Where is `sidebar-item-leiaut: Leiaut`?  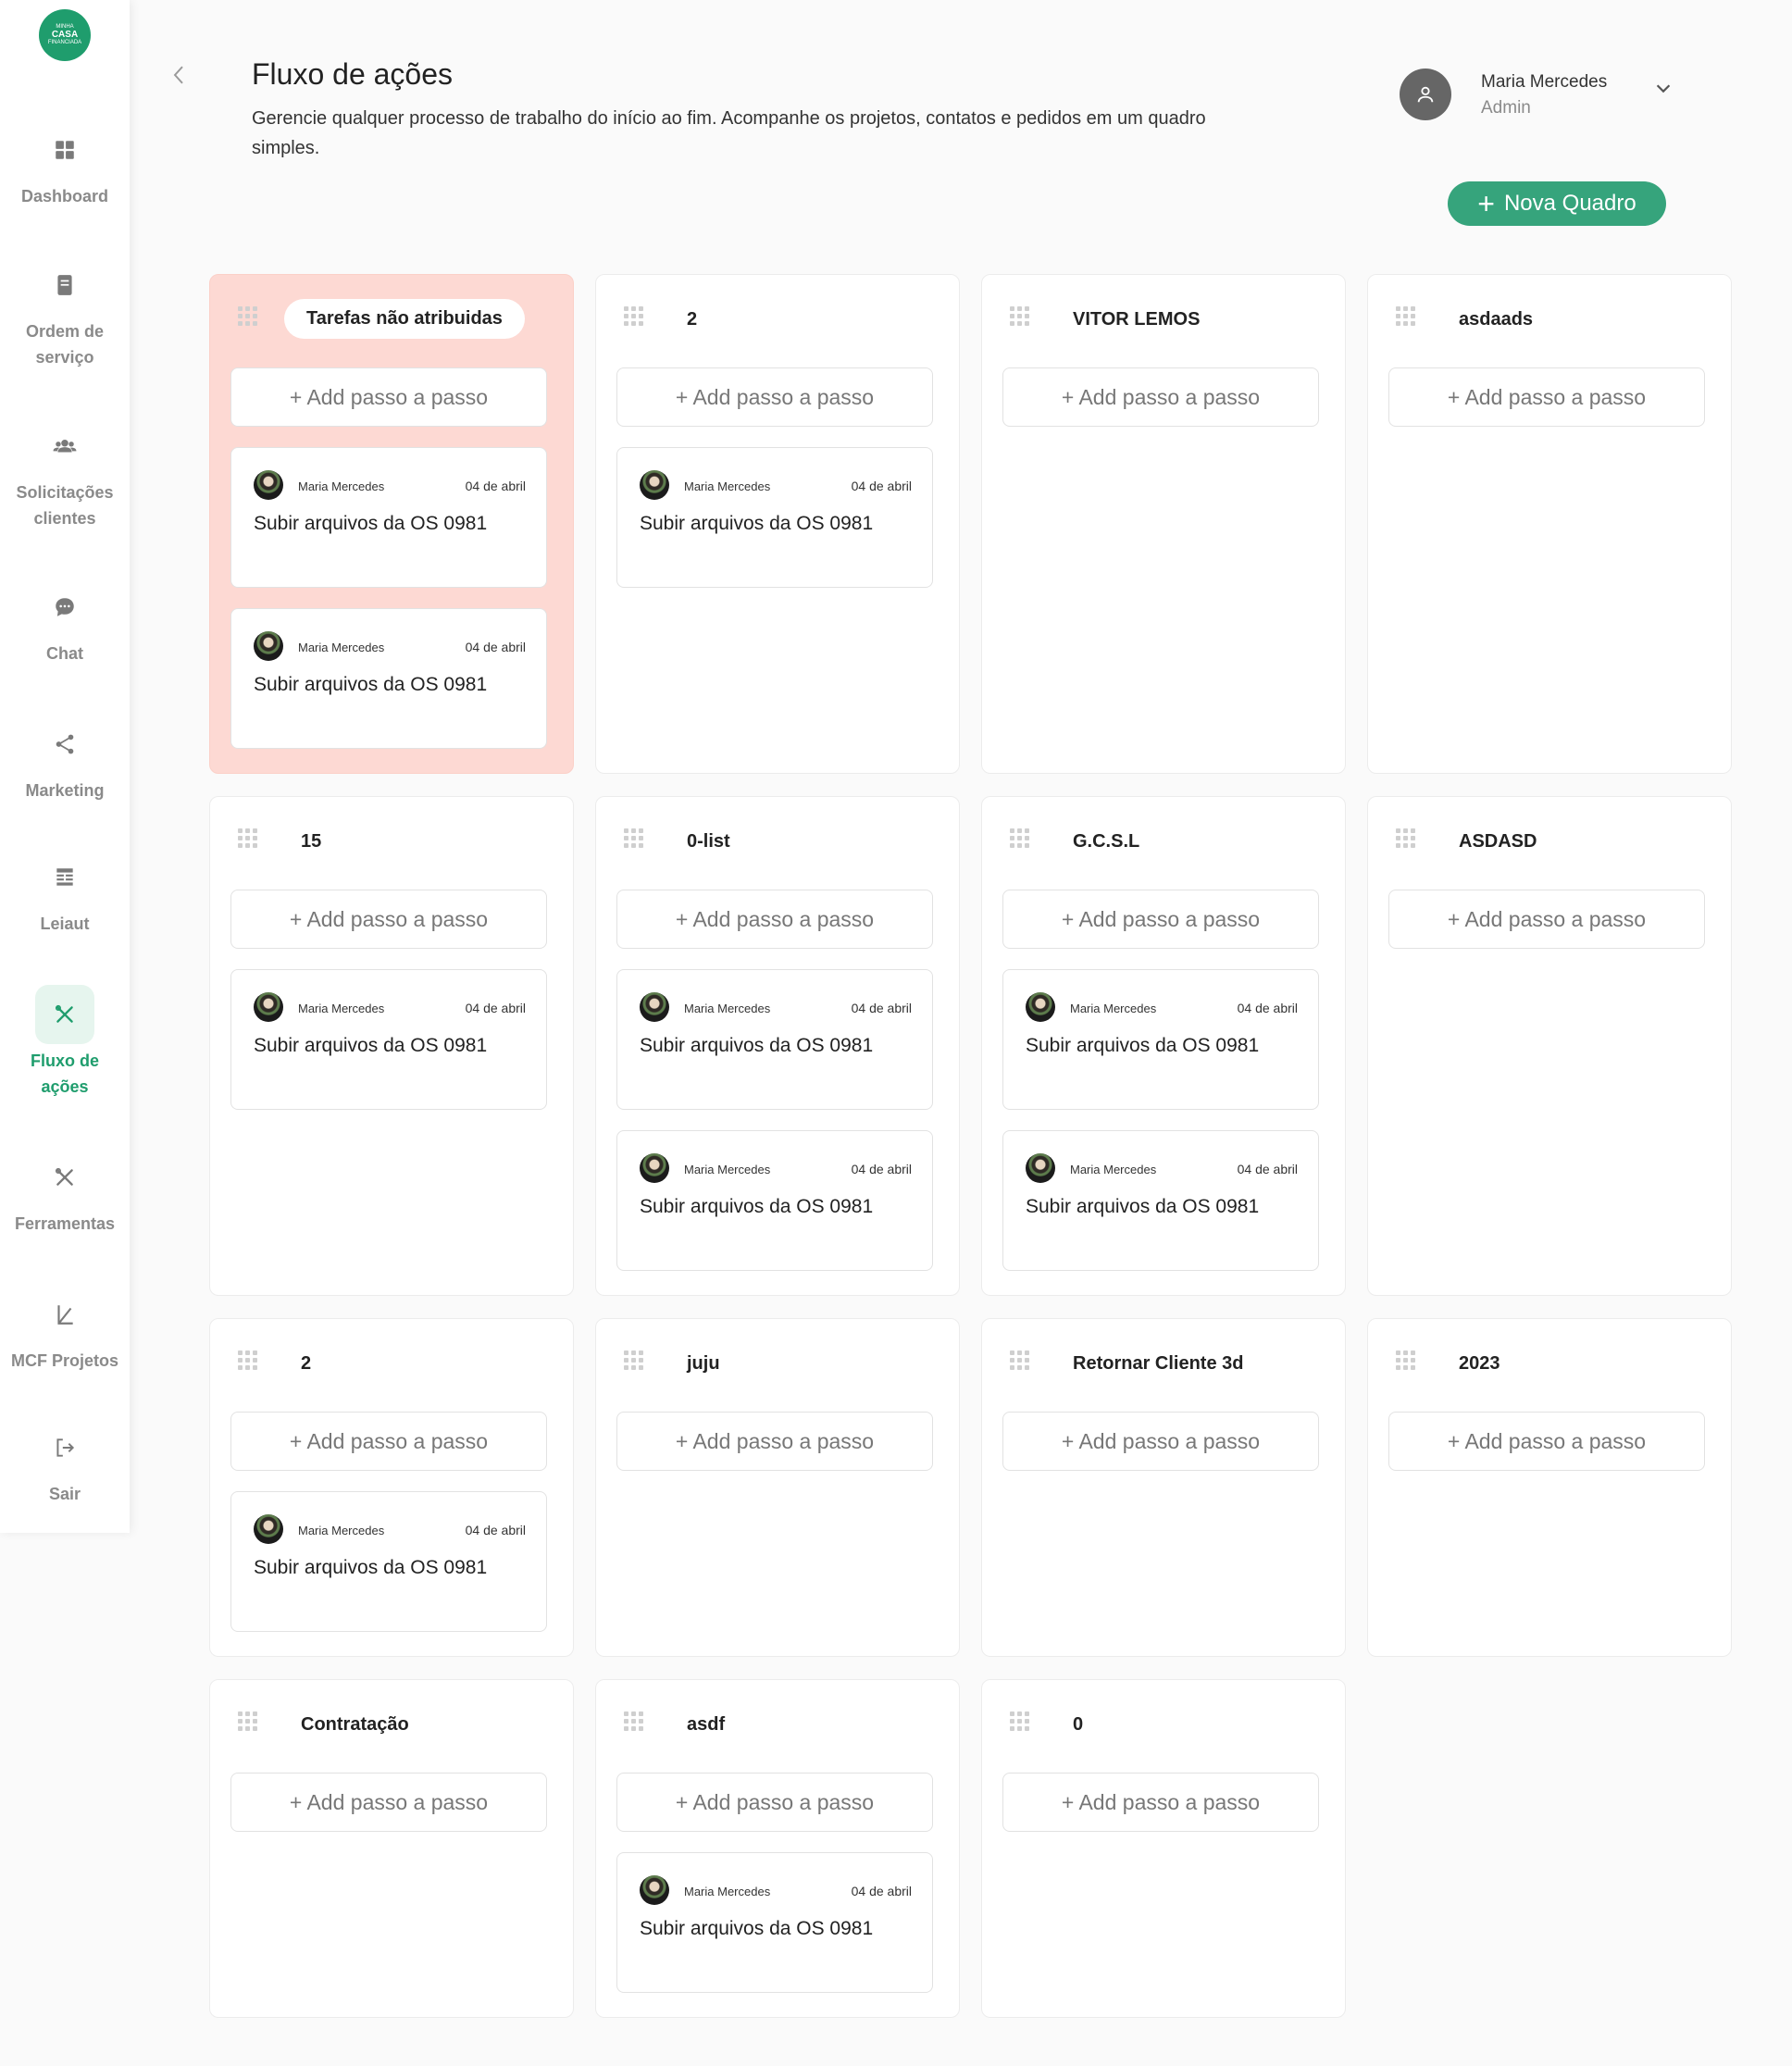
sidebar-item-leiaut: Leiaut is located at coordinates (65, 892).